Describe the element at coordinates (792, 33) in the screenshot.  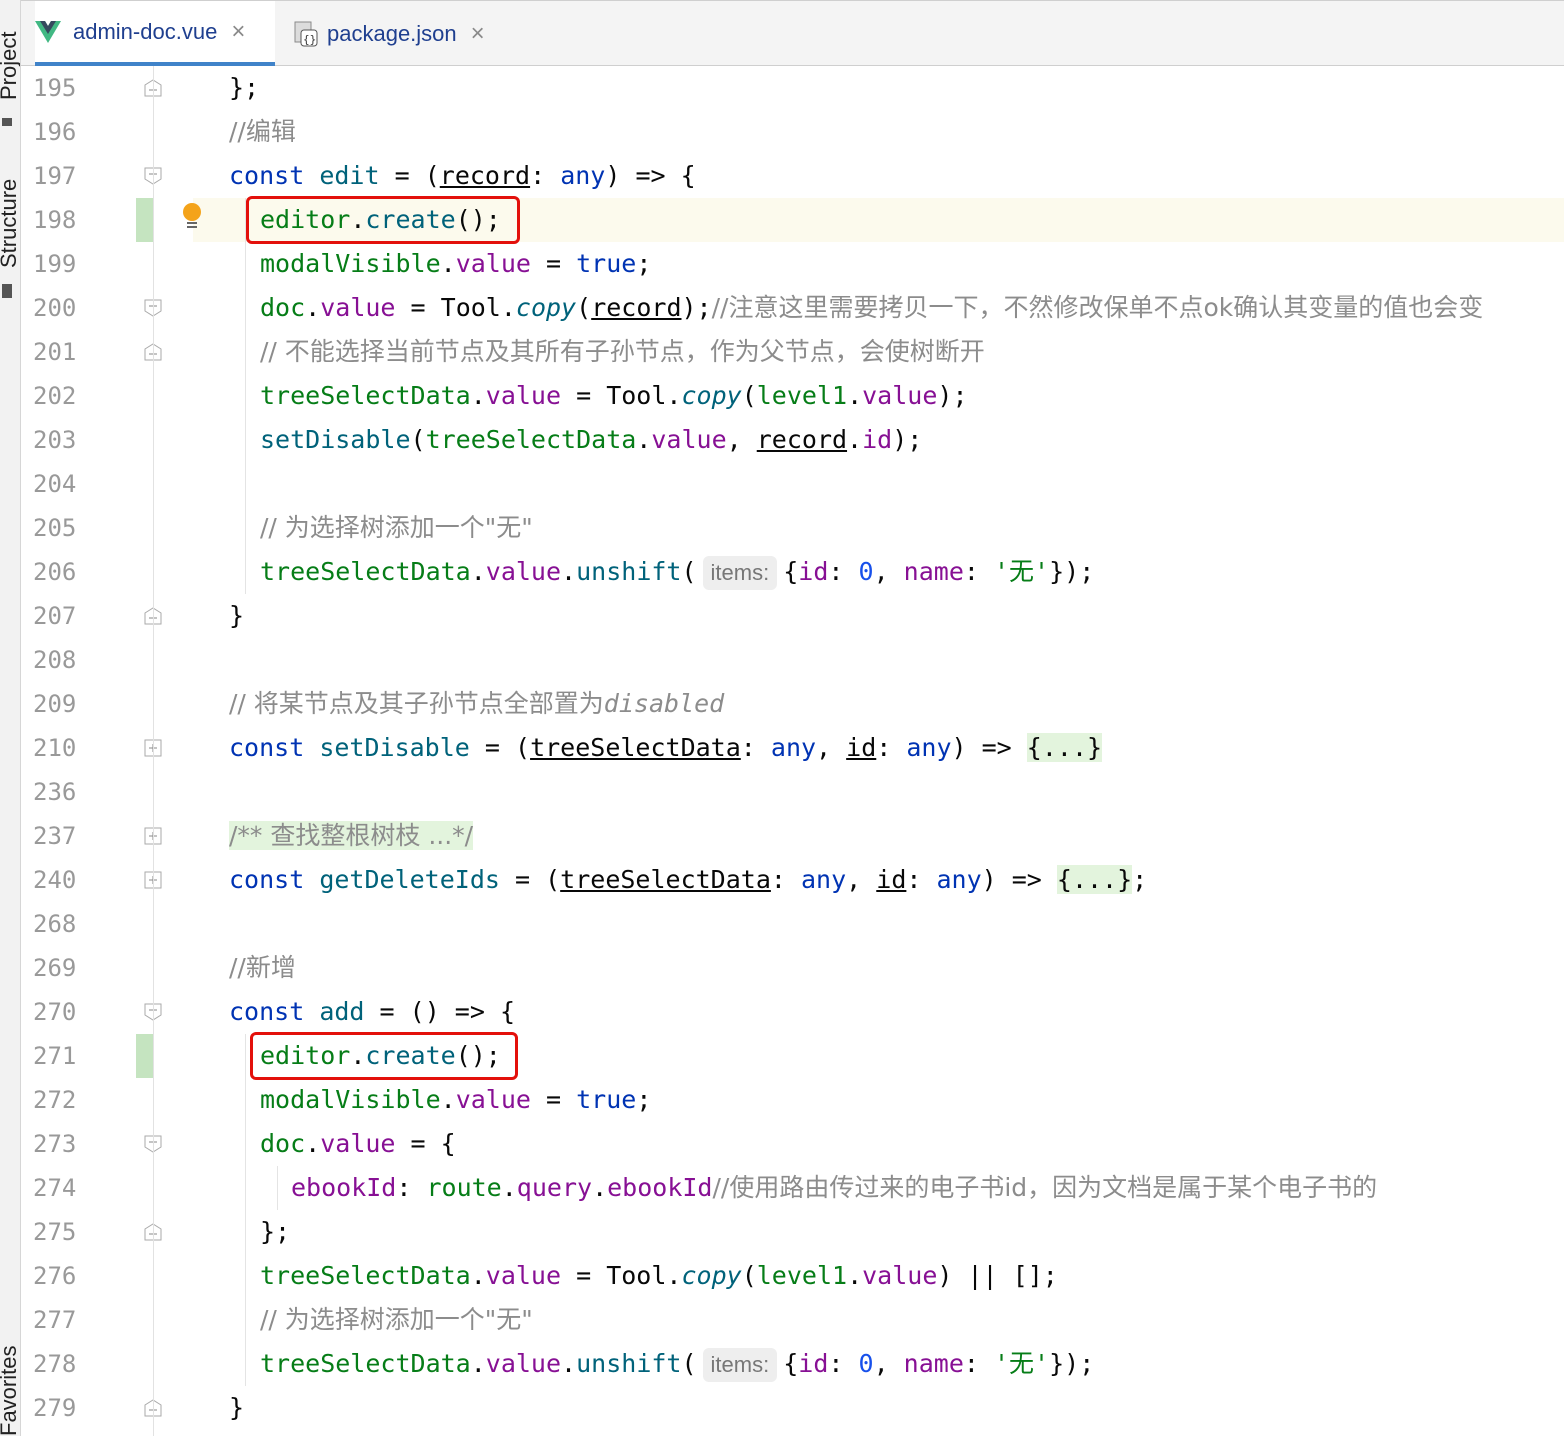
I see `editor-tab-bar: admin-doc.vue × {} package.json ×` at that location.